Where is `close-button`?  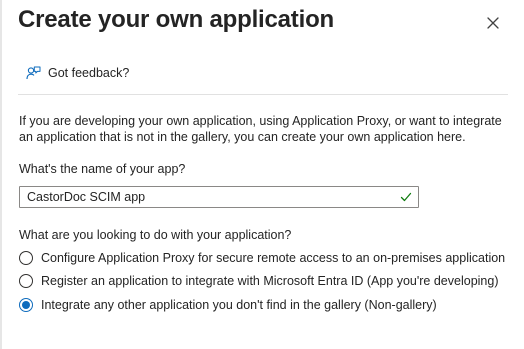
close-button is located at coordinates (493, 23).